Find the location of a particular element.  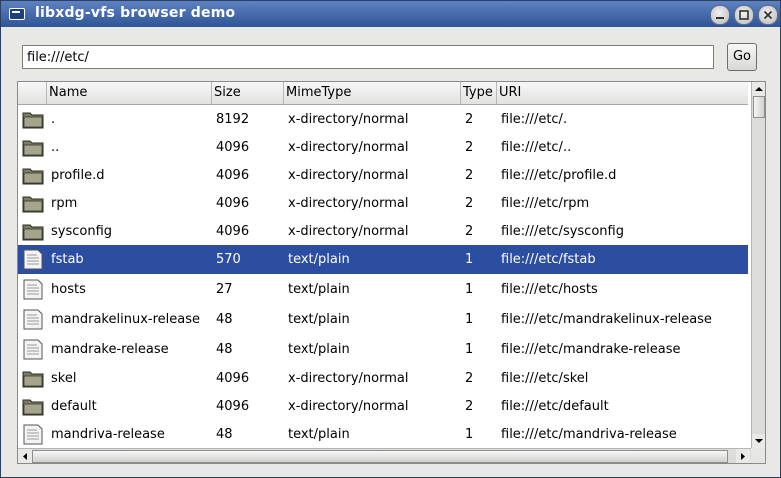

row-uri: file:///etc/mandrakelinux-release is located at coordinates (606, 319).